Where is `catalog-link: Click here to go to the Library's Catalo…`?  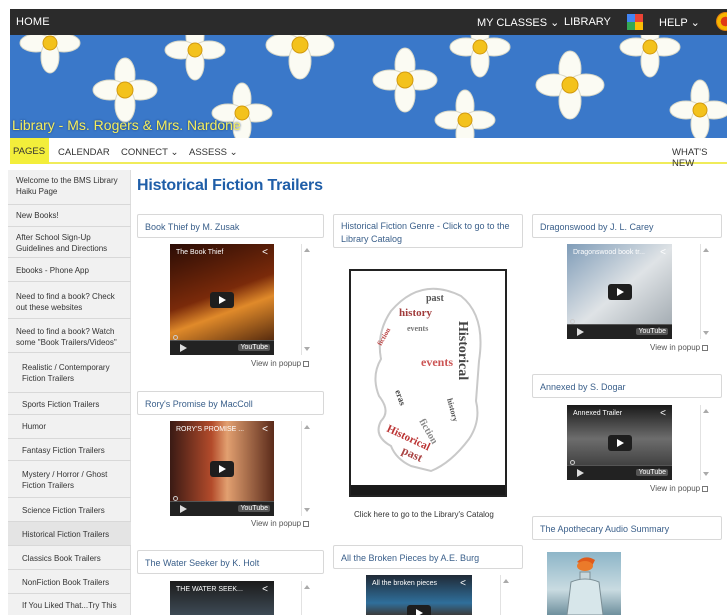
catalog-link: Click here to go to the Library's Catalo… is located at coordinates (424, 514).